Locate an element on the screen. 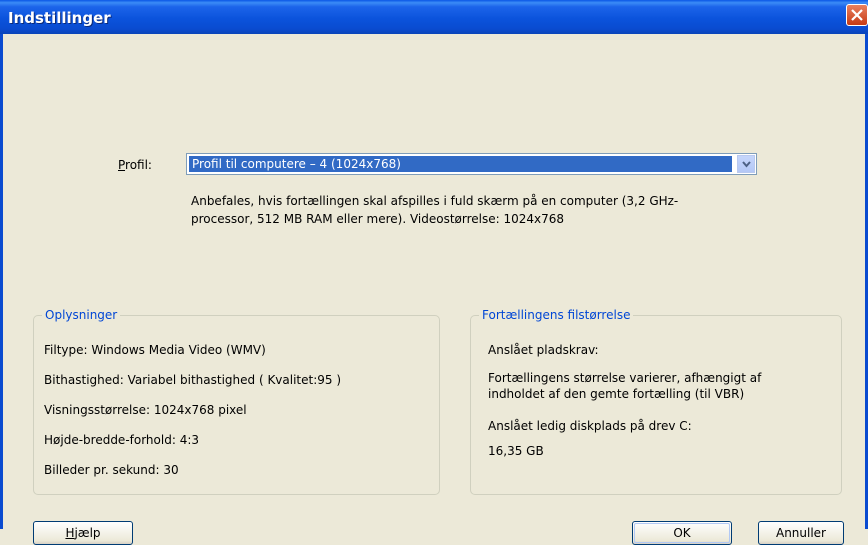 The image size is (868, 545). title-bar: Indstillinger is located at coordinates (434, 17).